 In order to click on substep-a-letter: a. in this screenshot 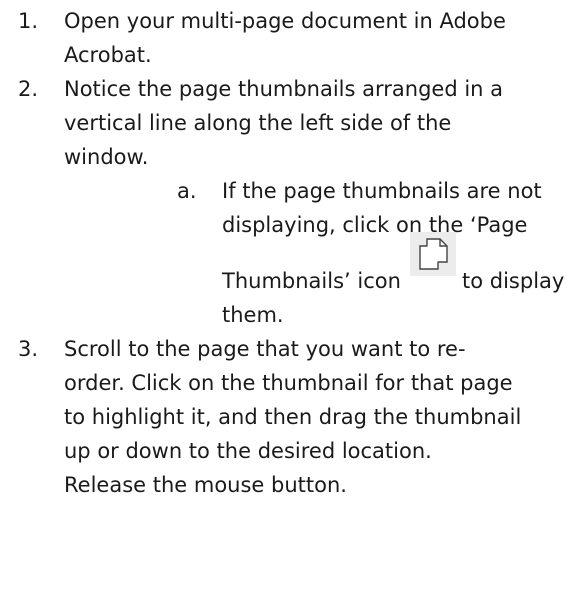, I will do `click(187, 191)`.